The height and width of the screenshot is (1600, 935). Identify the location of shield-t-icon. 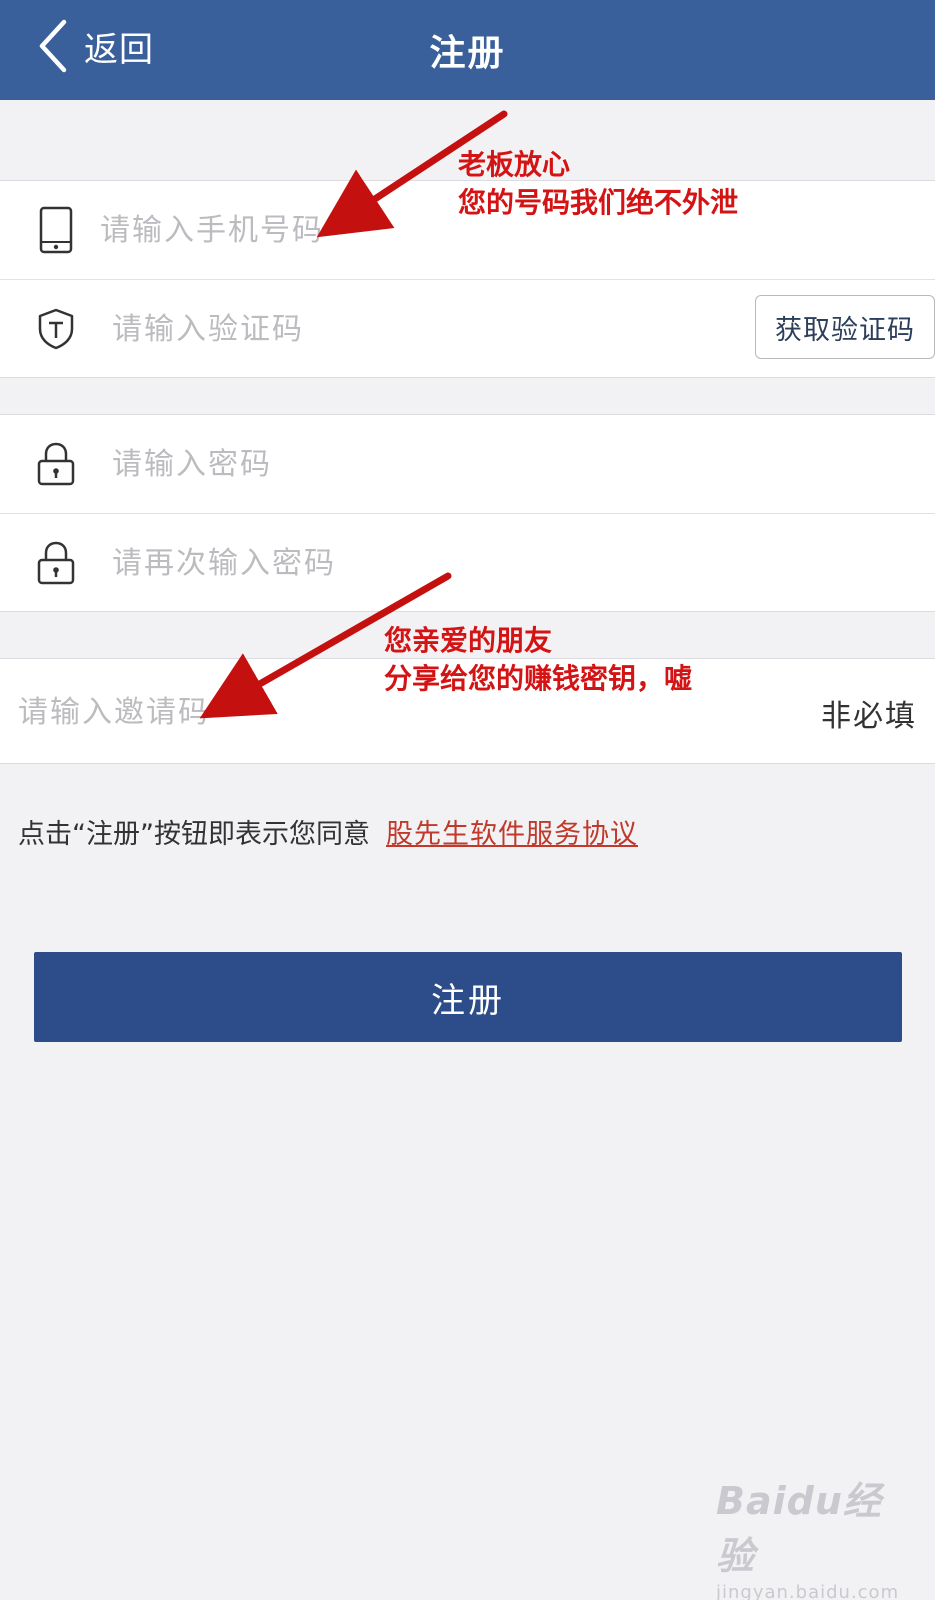
(56, 329).